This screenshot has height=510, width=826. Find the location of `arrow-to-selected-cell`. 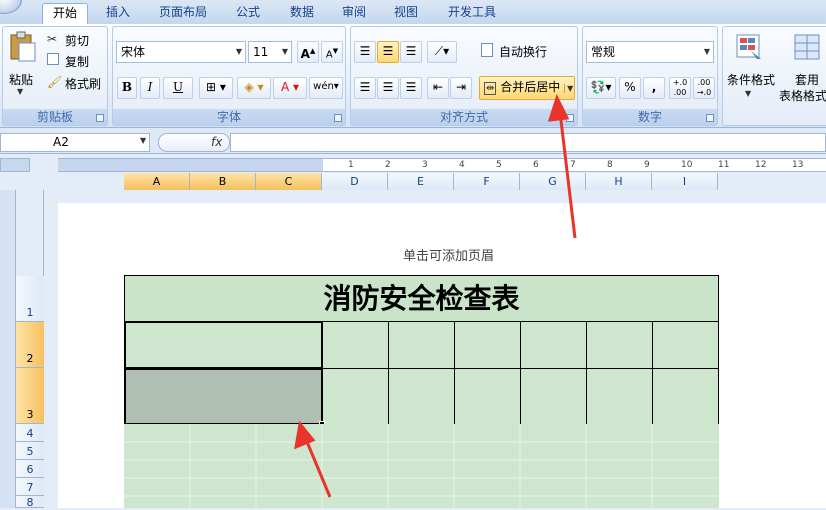

arrow-to-selected-cell is located at coordinates (313, 459).